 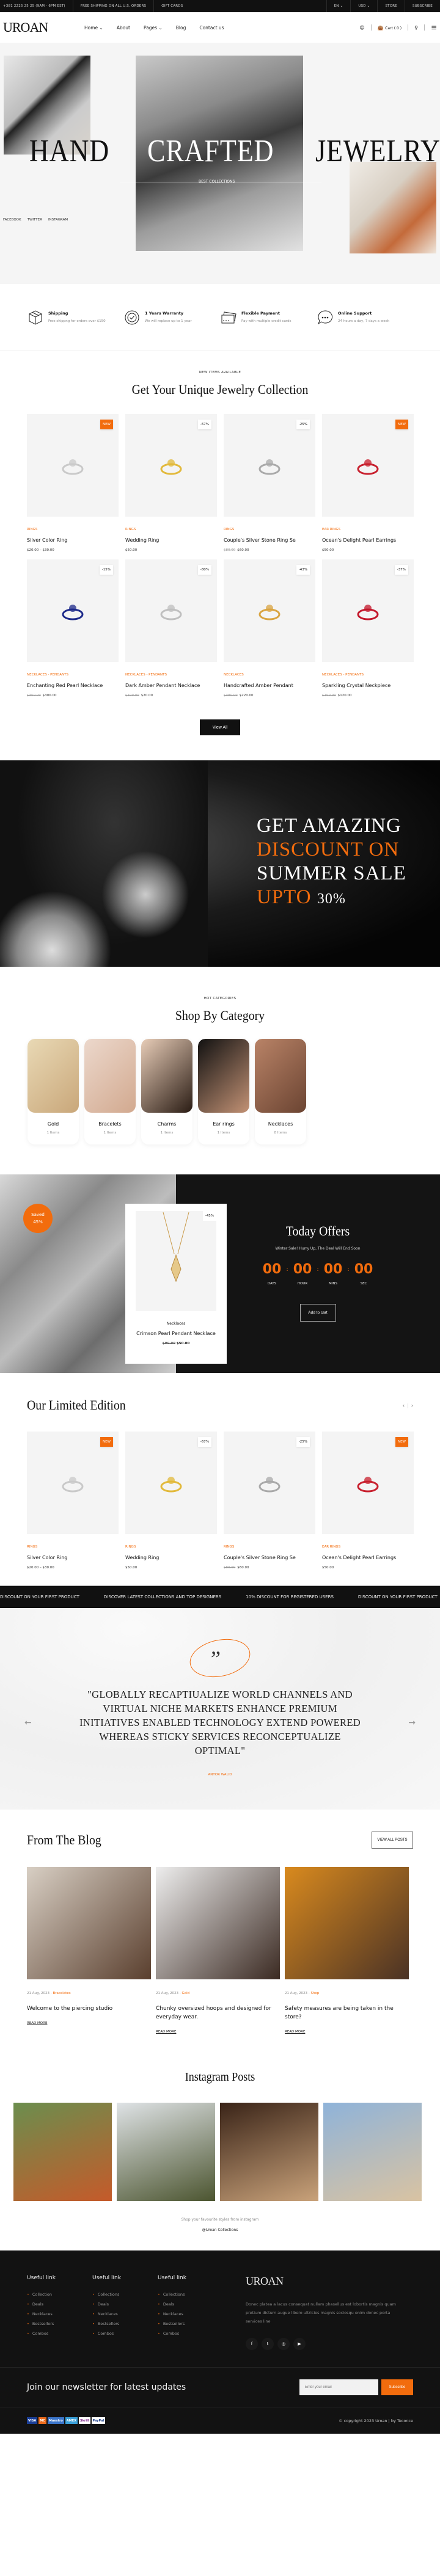 I want to click on blog-title: Welcome to the piercing studio, so click(x=89, y=2008).